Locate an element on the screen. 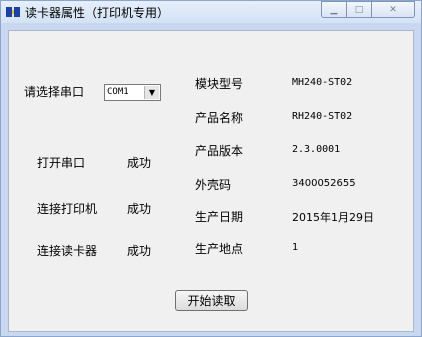 The width and height of the screenshot is (422, 337). port-select-value: COM1 is located at coordinates (118, 92).